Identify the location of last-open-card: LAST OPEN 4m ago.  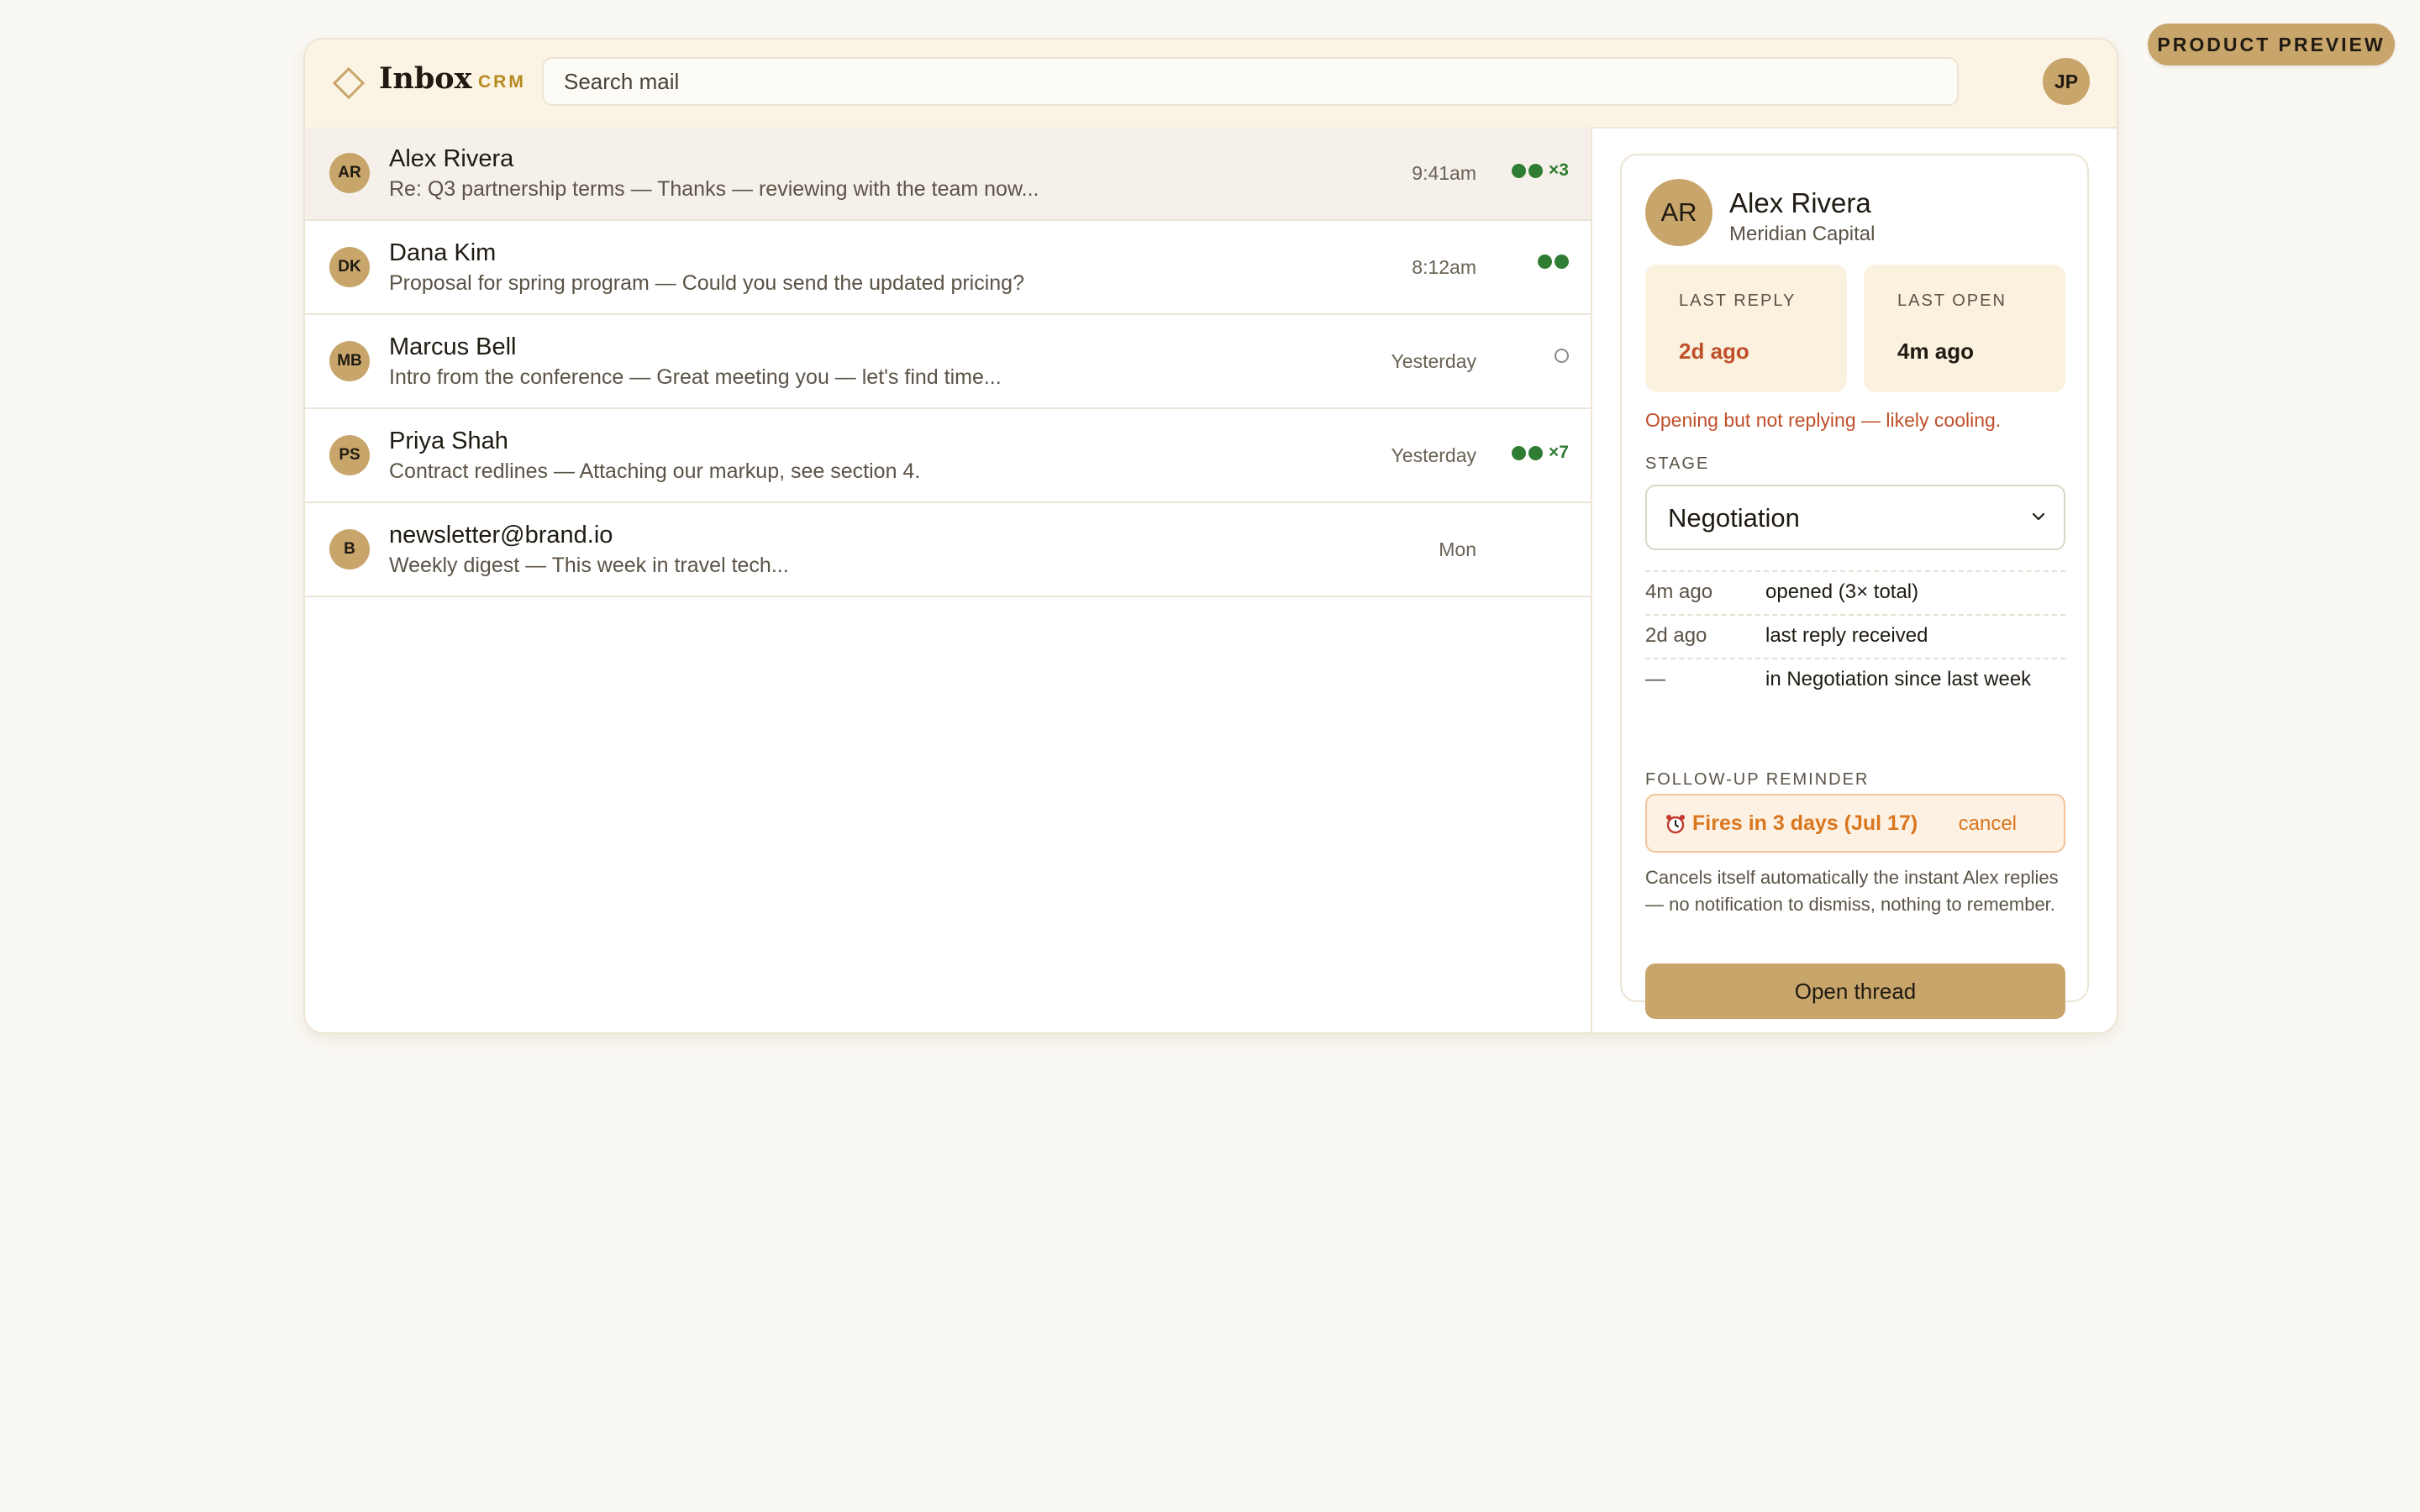
(1965, 328).